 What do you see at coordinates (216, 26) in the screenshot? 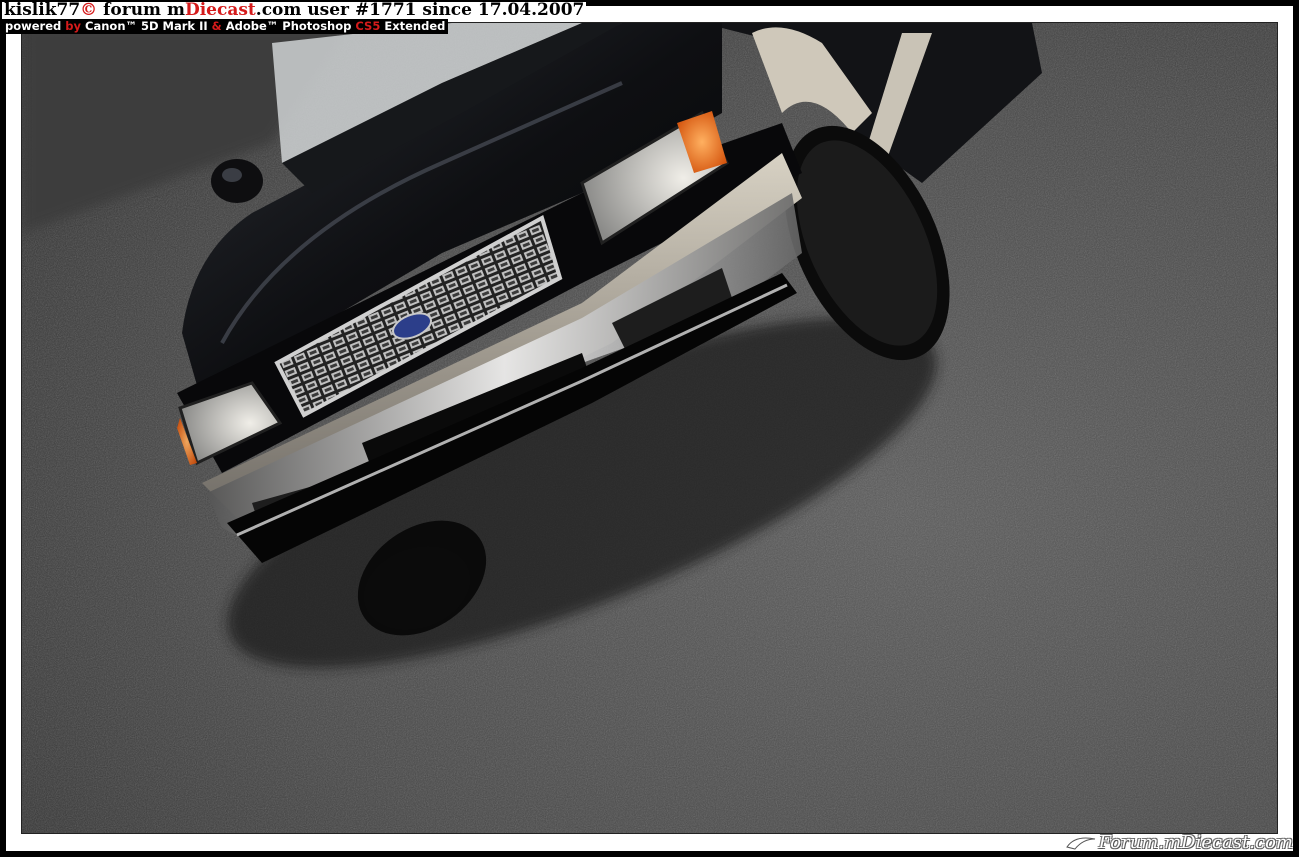
I see `amp-text: &` at bounding box center [216, 26].